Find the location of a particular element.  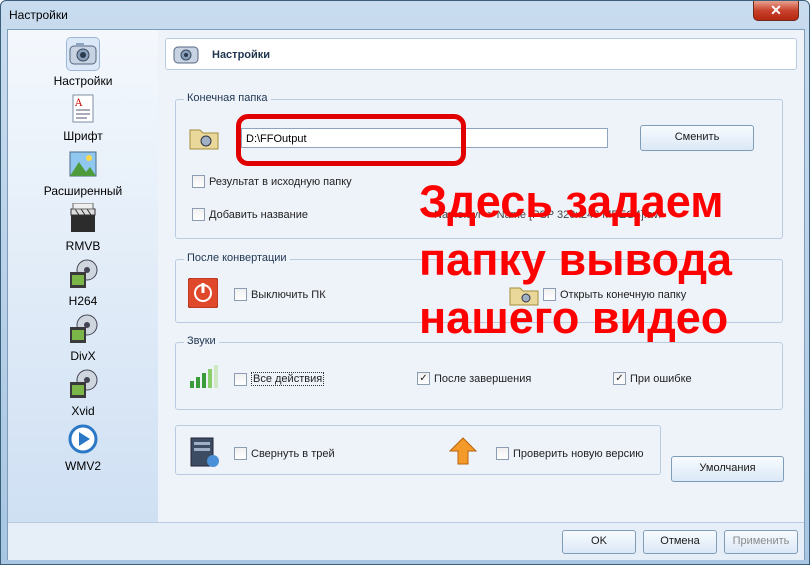

checkbox-label: Свернуть в трей is located at coordinates (293, 453).